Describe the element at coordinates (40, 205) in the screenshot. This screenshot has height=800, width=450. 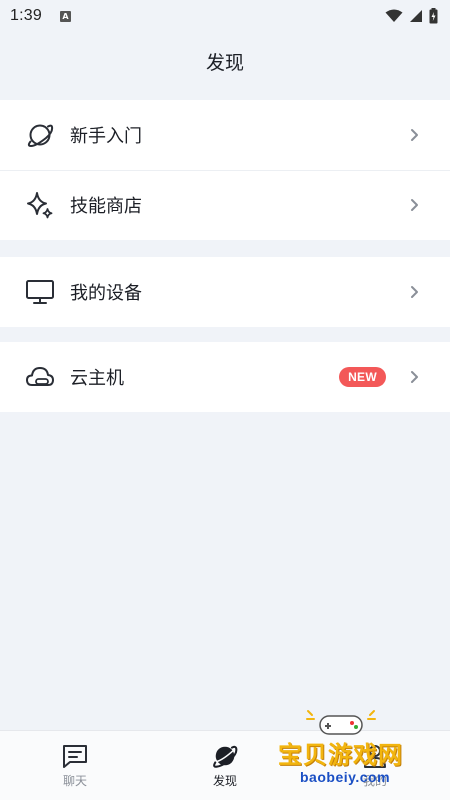
I see `sparkle-icon` at that location.